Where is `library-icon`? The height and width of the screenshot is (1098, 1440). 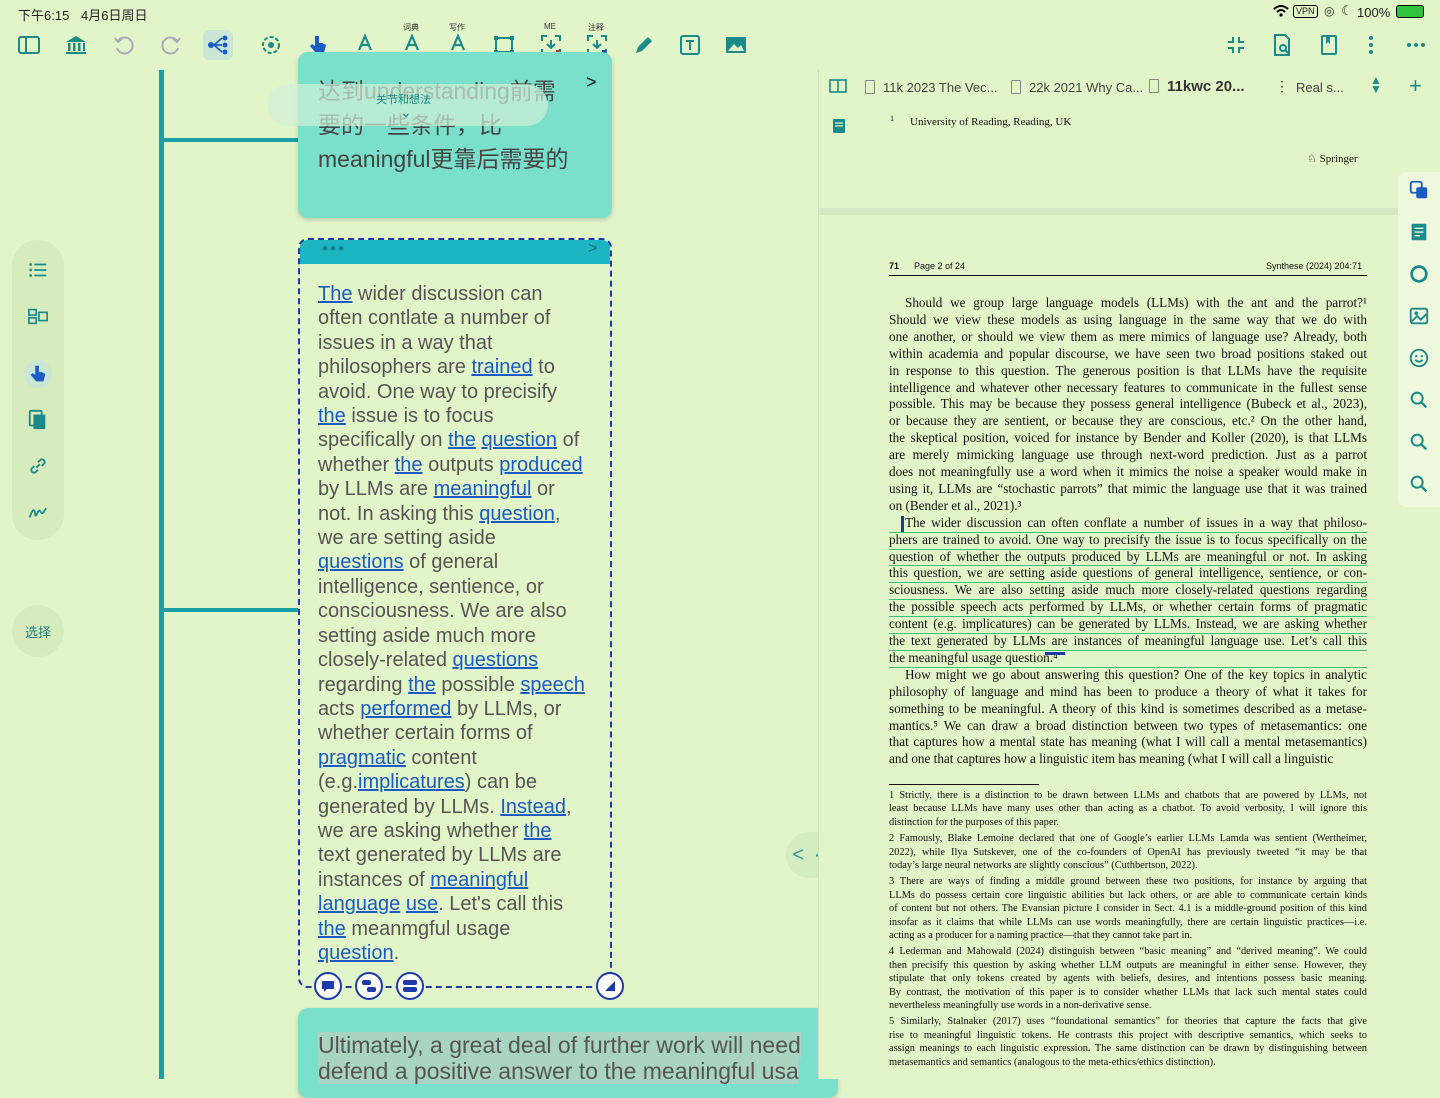
library-icon is located at coordinates (76, 45).